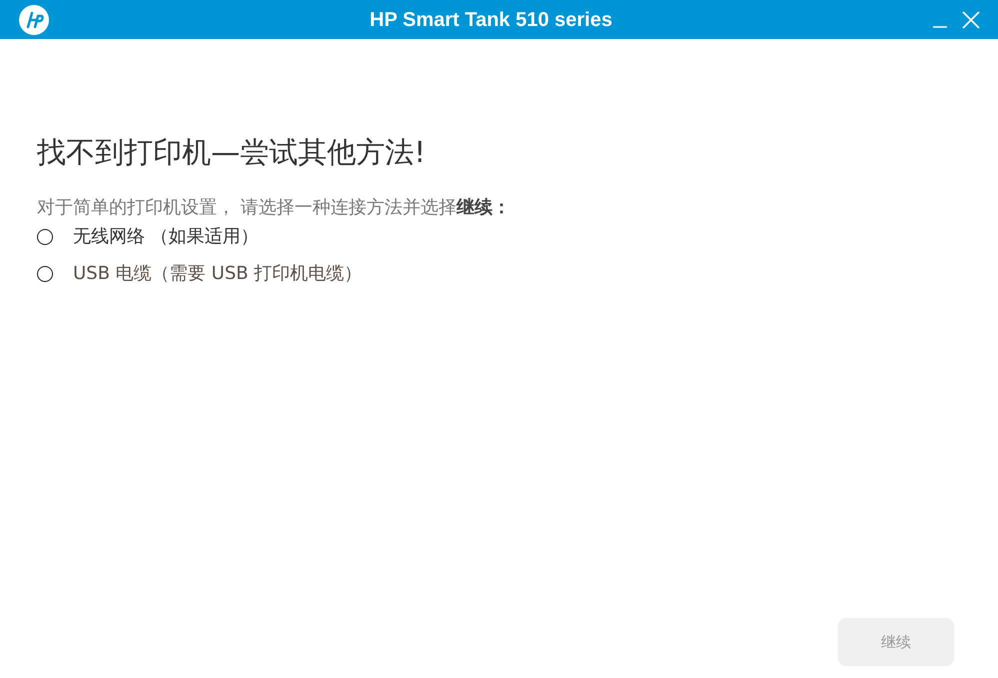 This screenshot has height=678, width=998. Describe the element at coordinates (491, 20) in the screenshot. I see `window-title: HP Smart Tank 510 series` at that location.